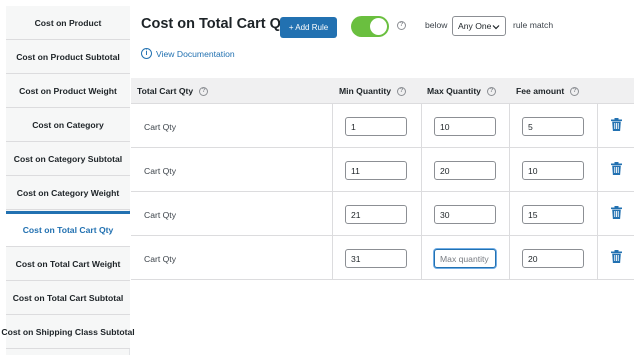 The width and height of the screenshot is (640, 355). What do you see at coordinates (68, 264) in the screenshot?
I see `sidebar-item-cost-on-total-cart-weight: Cost on Total Cart Weight` at bounding box center [68, 264].